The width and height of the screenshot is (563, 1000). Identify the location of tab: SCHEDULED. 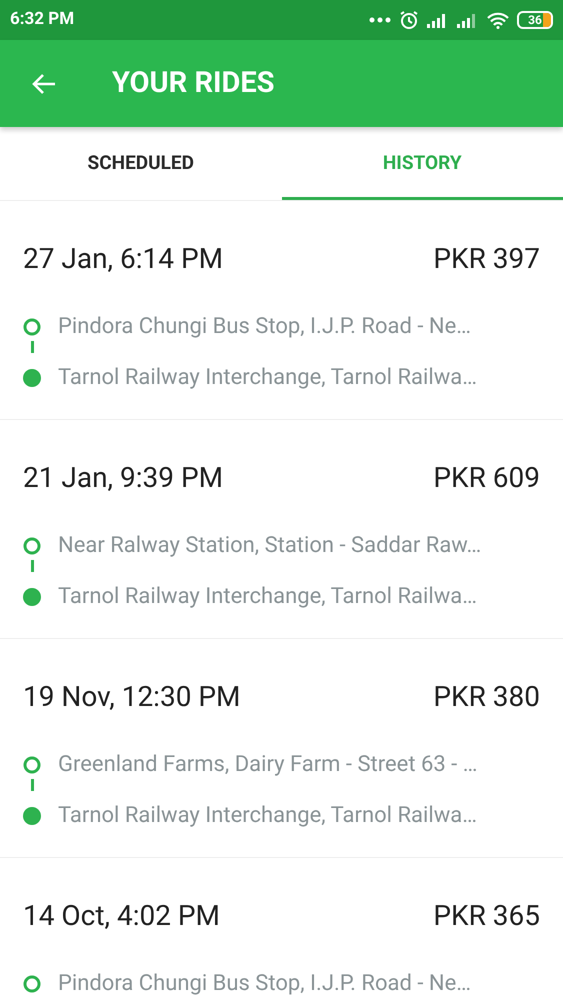
(141, 163).